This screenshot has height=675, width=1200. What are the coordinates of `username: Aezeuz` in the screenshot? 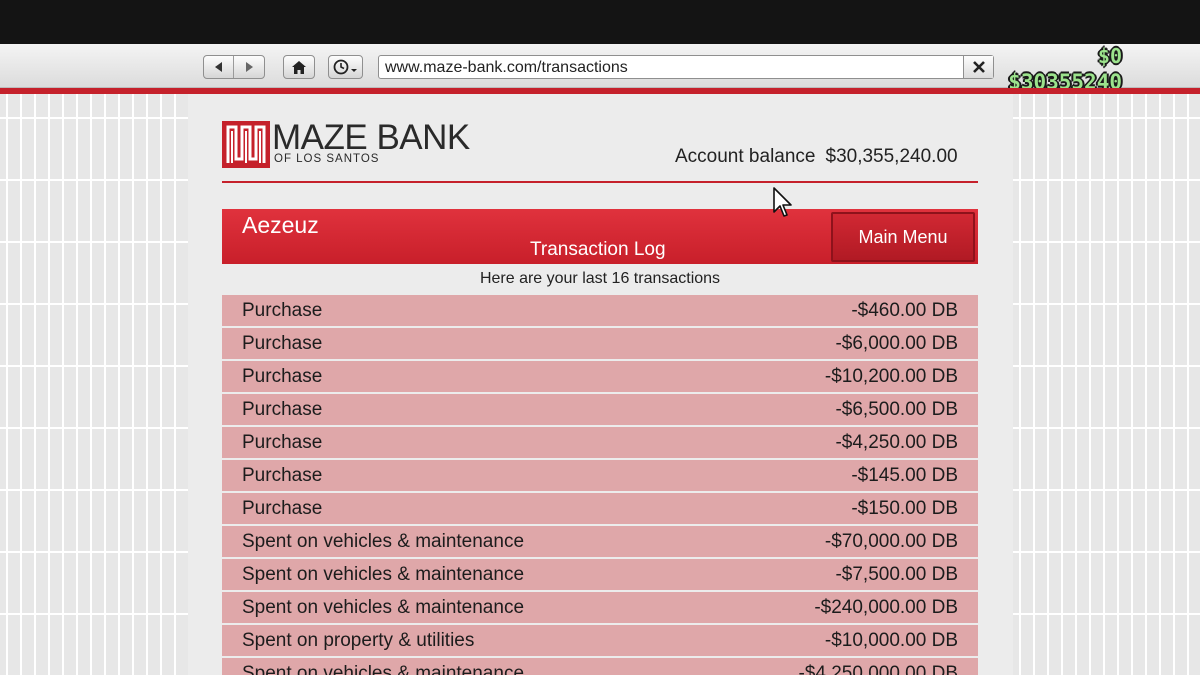 It's located at (280, 225).